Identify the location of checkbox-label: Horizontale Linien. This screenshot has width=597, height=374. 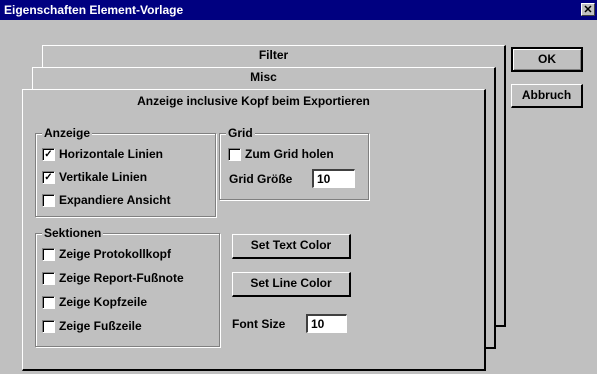
(111, 154).